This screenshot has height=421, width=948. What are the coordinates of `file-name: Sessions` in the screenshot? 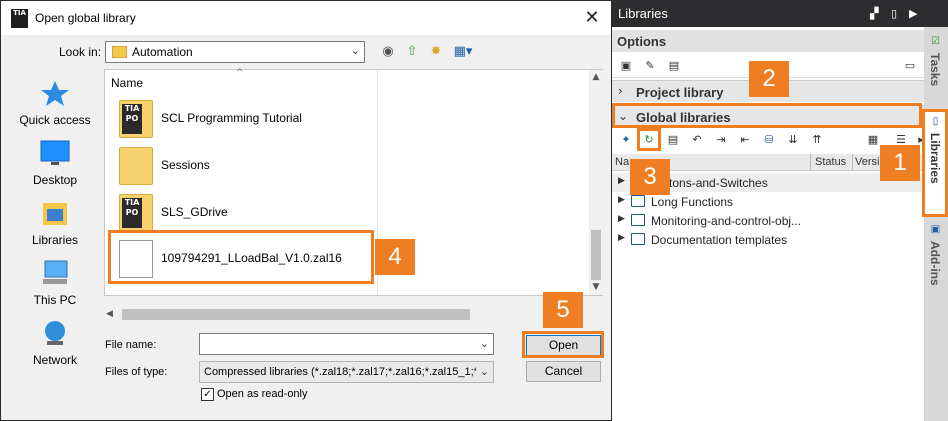 It's located at (185, 165).